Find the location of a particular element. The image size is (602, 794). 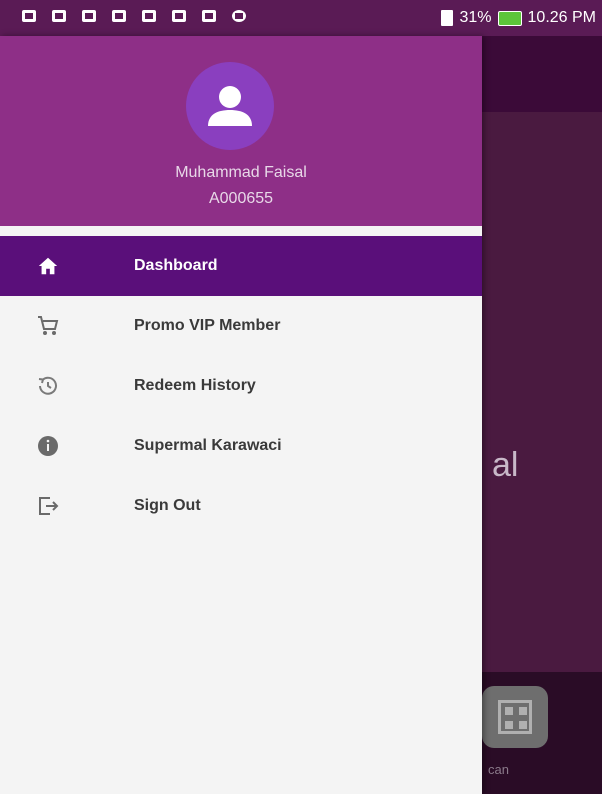

menu-item-label: Promo VIP Member is located at coordinates (207, 325).